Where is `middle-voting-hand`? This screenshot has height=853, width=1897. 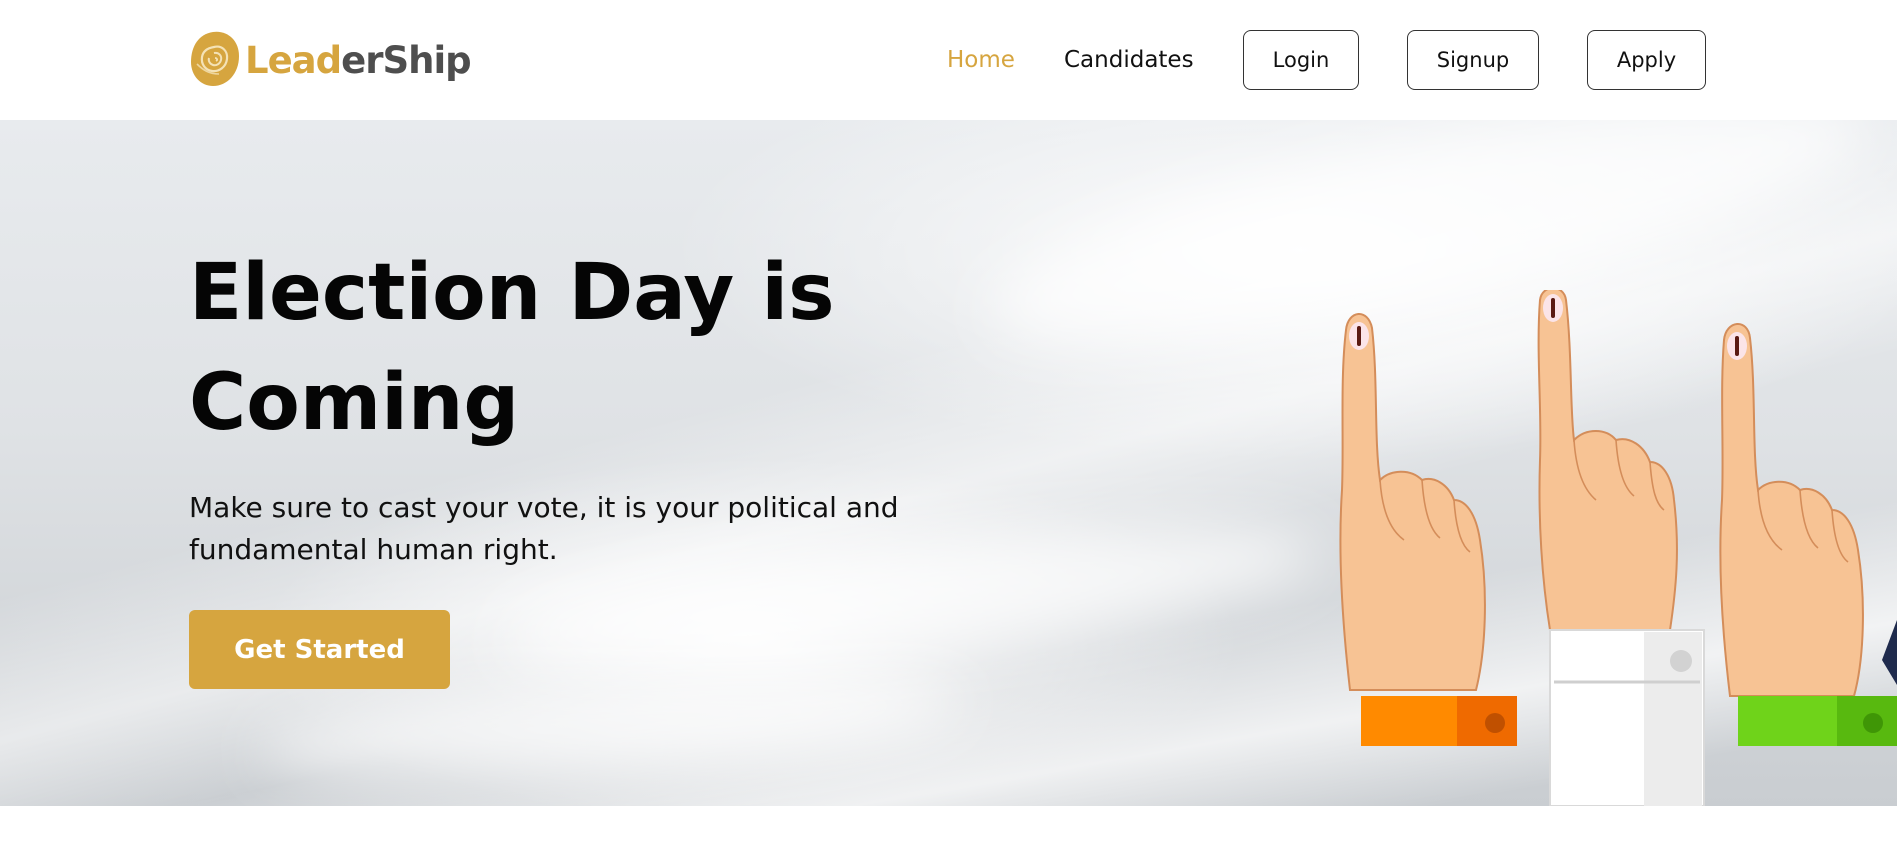
middle-voting-hand is located at coordinates (1621, 548).